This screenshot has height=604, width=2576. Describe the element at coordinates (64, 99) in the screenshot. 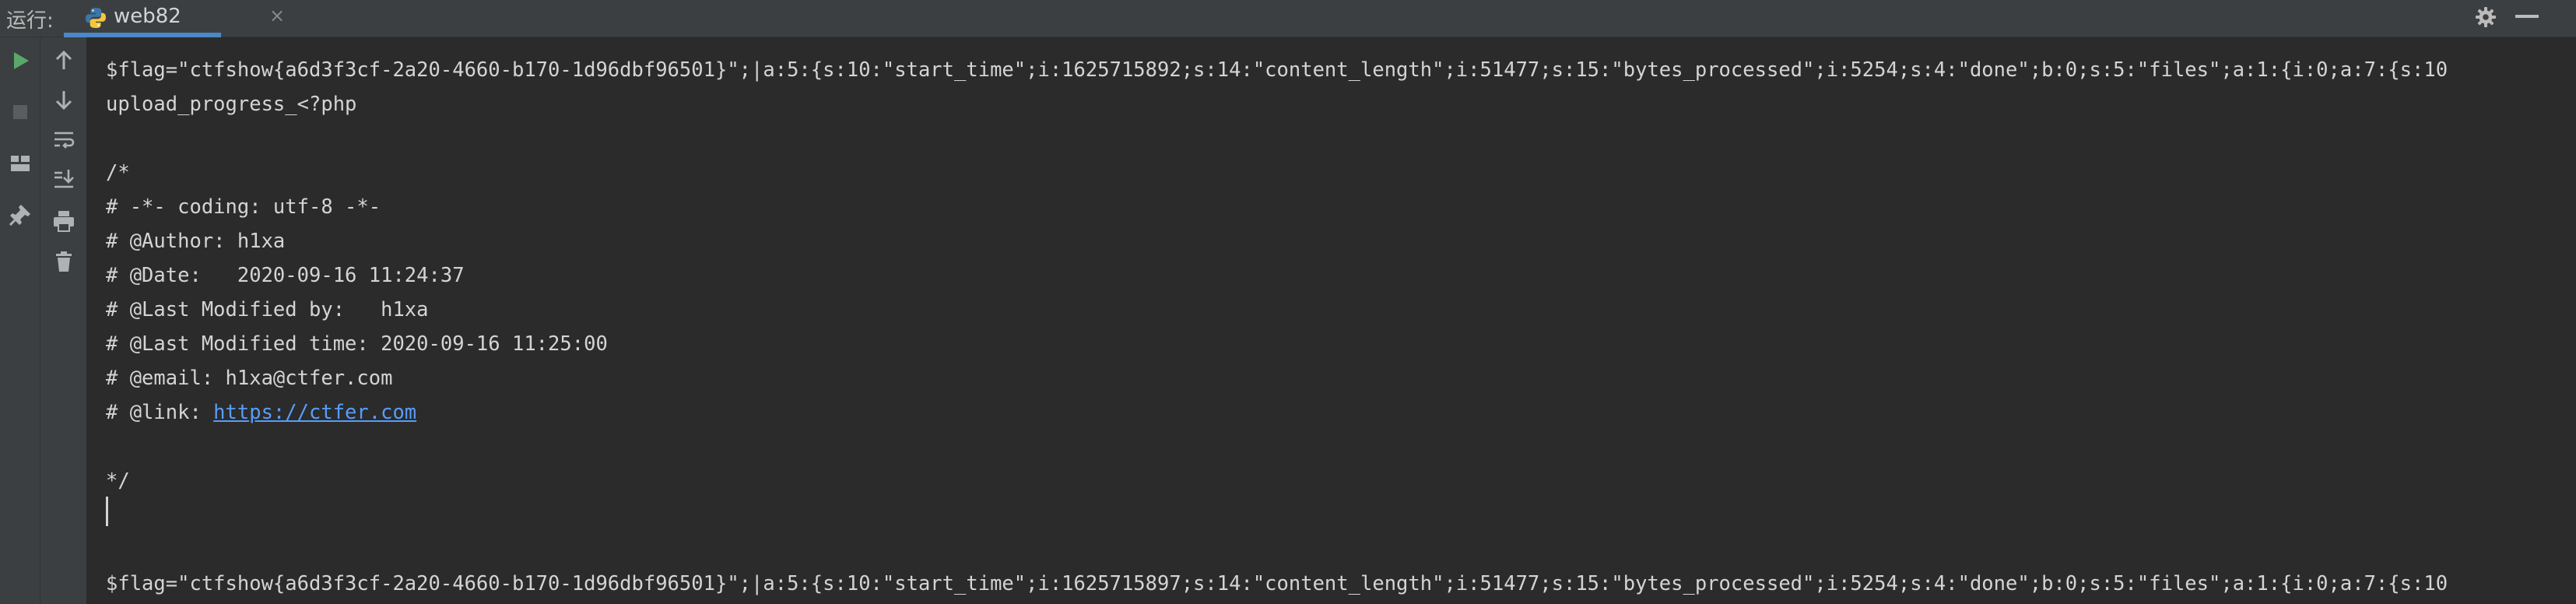

I see `arrow-down-icon` at that location.